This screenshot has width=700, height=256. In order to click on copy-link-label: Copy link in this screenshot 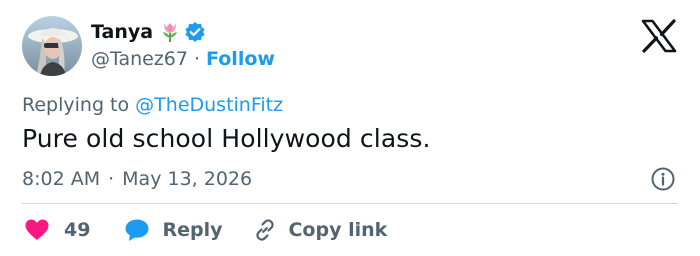, I will do `click(338, 230)`.